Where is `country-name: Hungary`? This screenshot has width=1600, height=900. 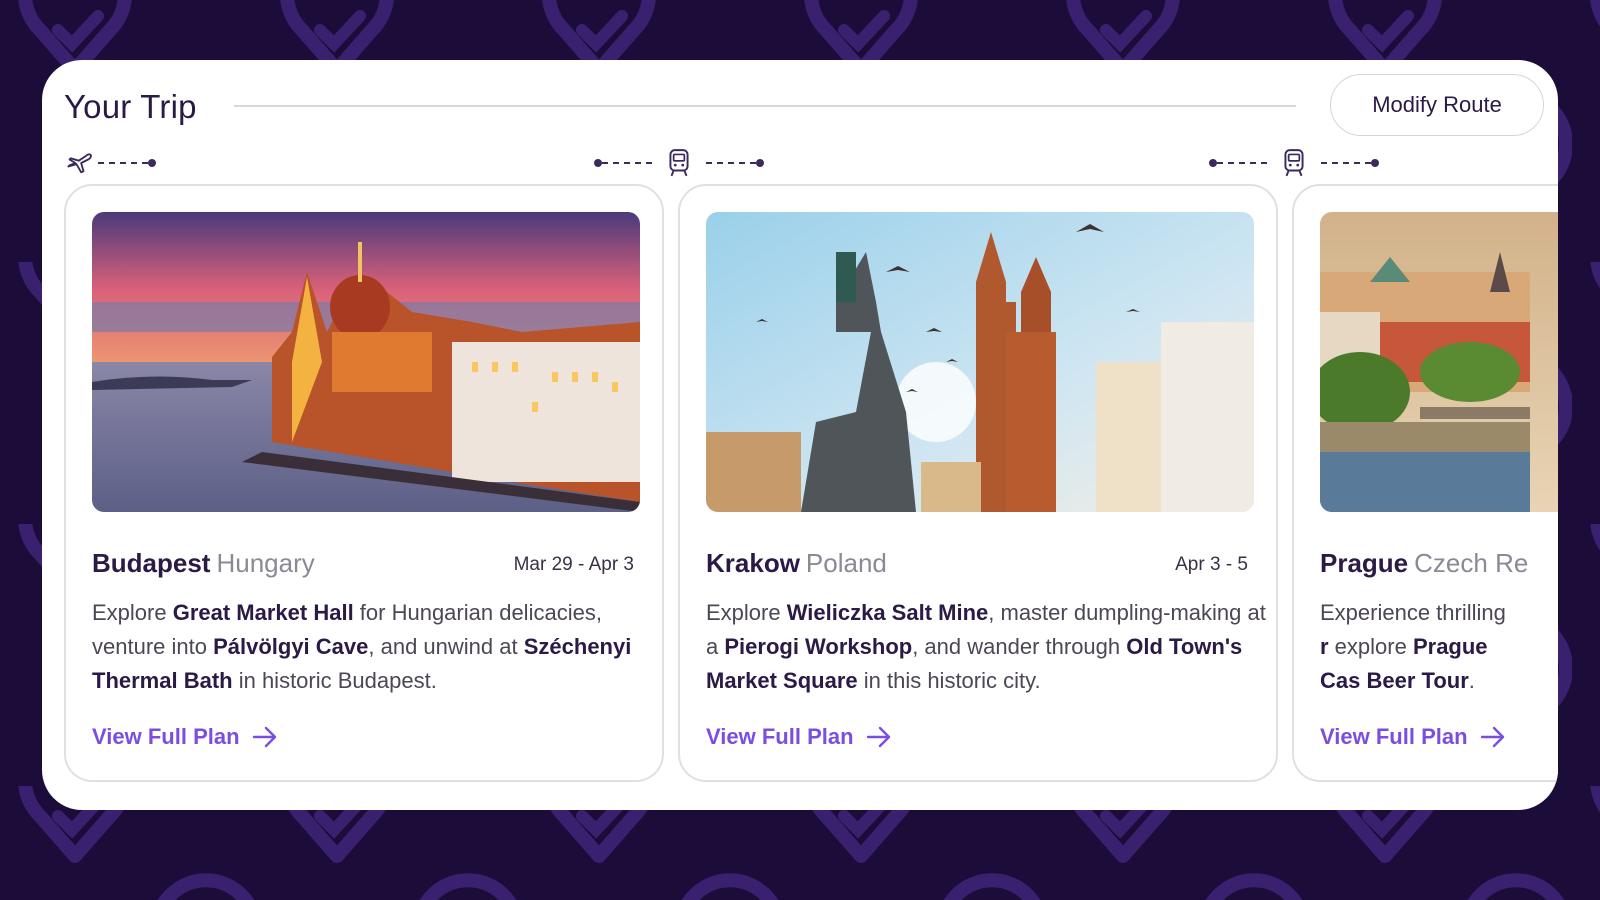
country-name: Hungary is located at coordinates (265, 563).